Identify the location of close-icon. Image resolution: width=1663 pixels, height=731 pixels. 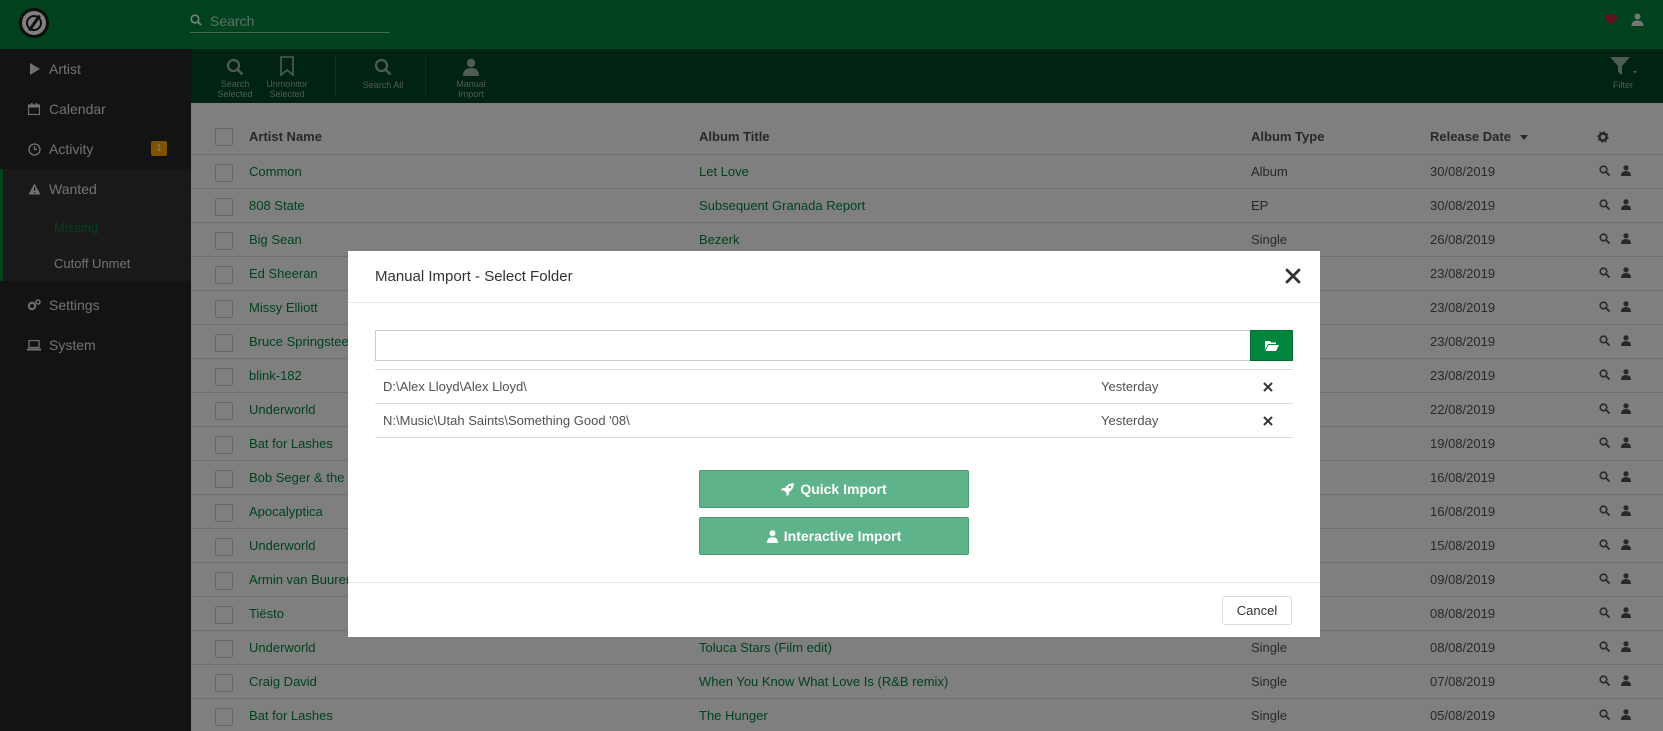
(1293, 276).